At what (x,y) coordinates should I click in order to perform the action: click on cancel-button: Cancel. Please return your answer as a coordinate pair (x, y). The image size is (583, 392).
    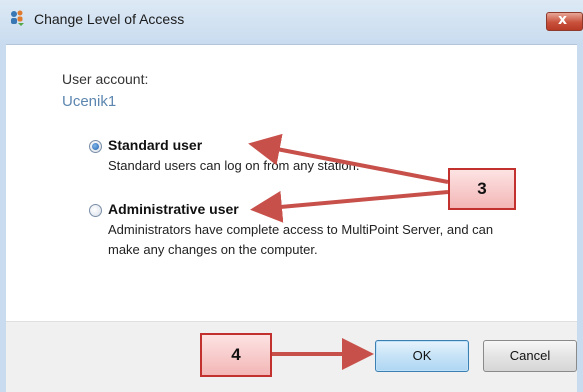
    Looking at the image, I should click on (530, 356).